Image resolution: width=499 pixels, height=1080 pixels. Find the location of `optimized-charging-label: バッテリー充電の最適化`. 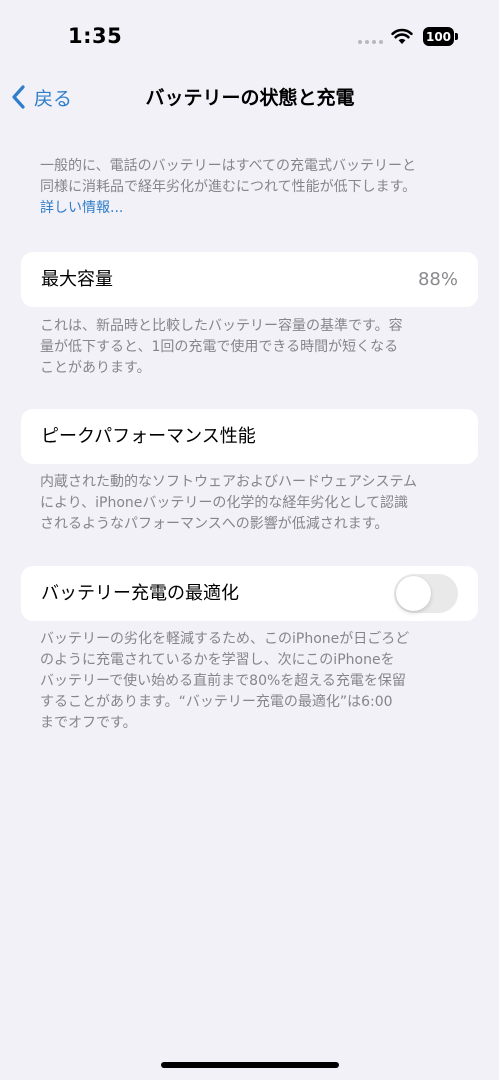

optimized-charging-label: バッテリー充電の最適化 is located at coordinates (140, 593).